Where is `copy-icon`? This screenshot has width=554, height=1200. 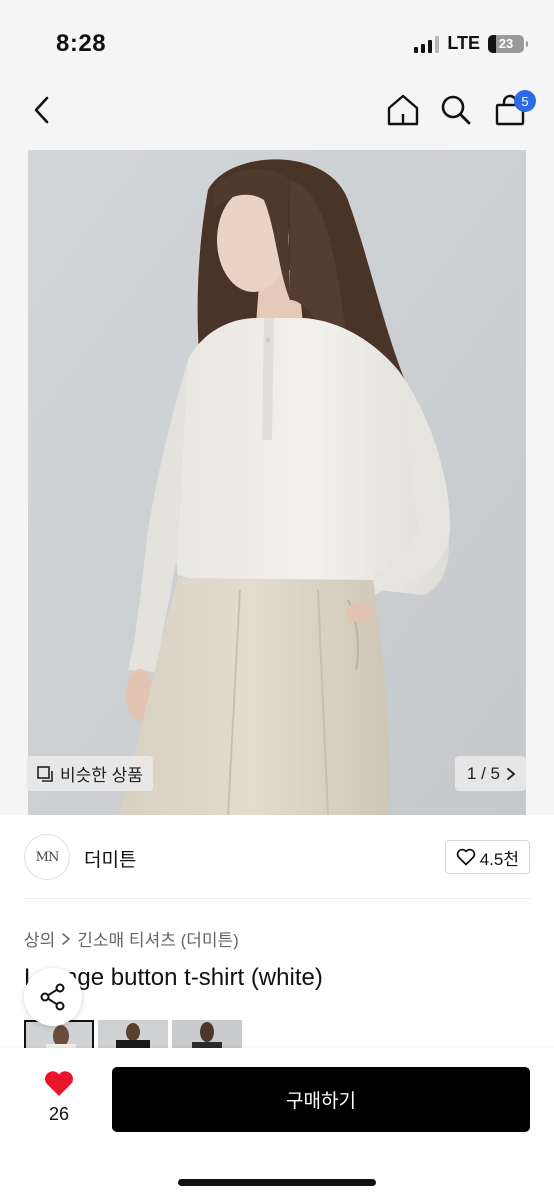 copy-icon is located at coordinates (45, 773).